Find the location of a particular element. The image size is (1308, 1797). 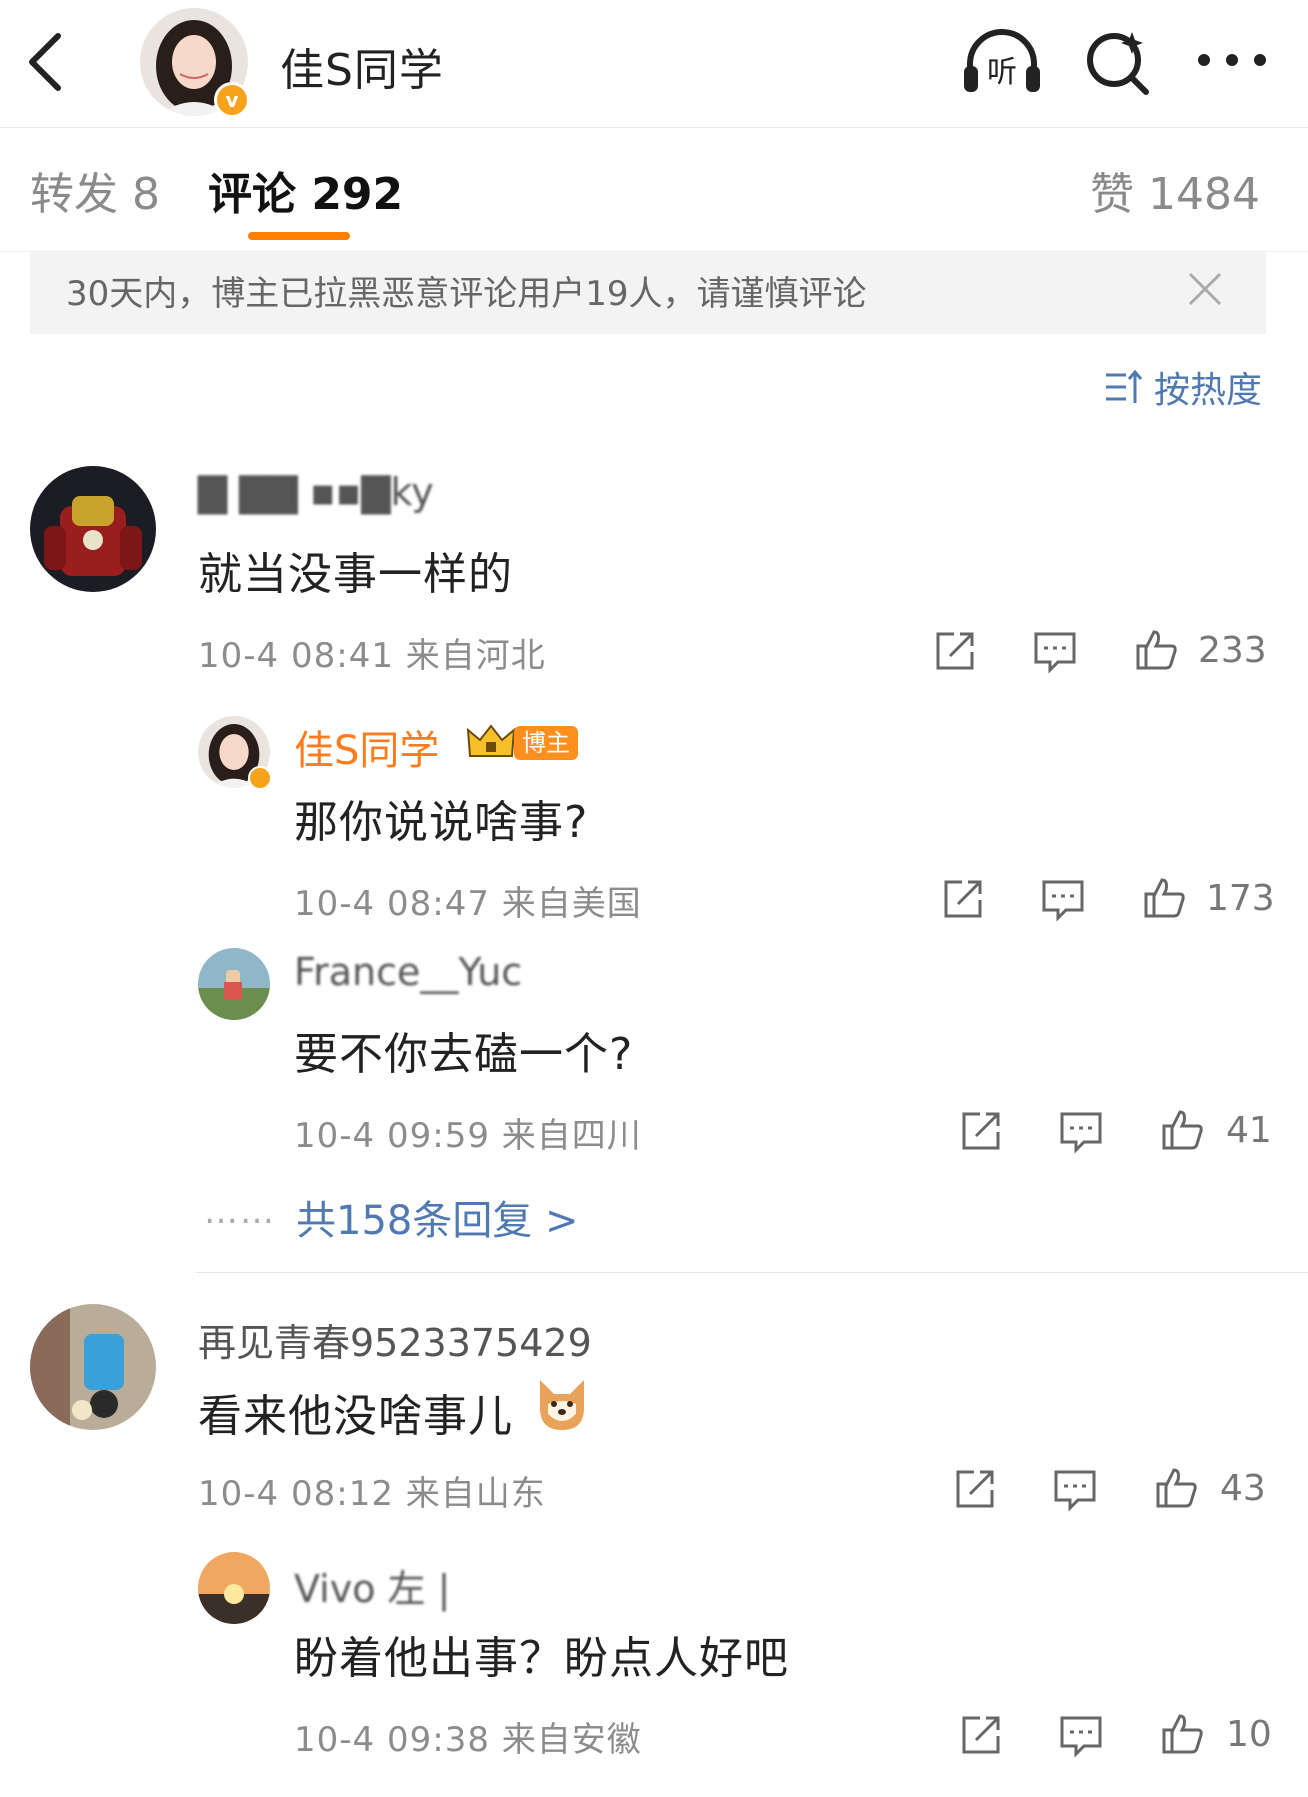

header-avatar: v is located at coordinates (195, 63).